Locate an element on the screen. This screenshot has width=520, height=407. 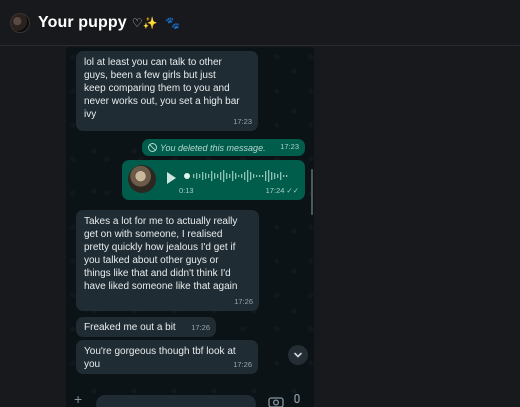
waveform is located at coordinates (240, 176).